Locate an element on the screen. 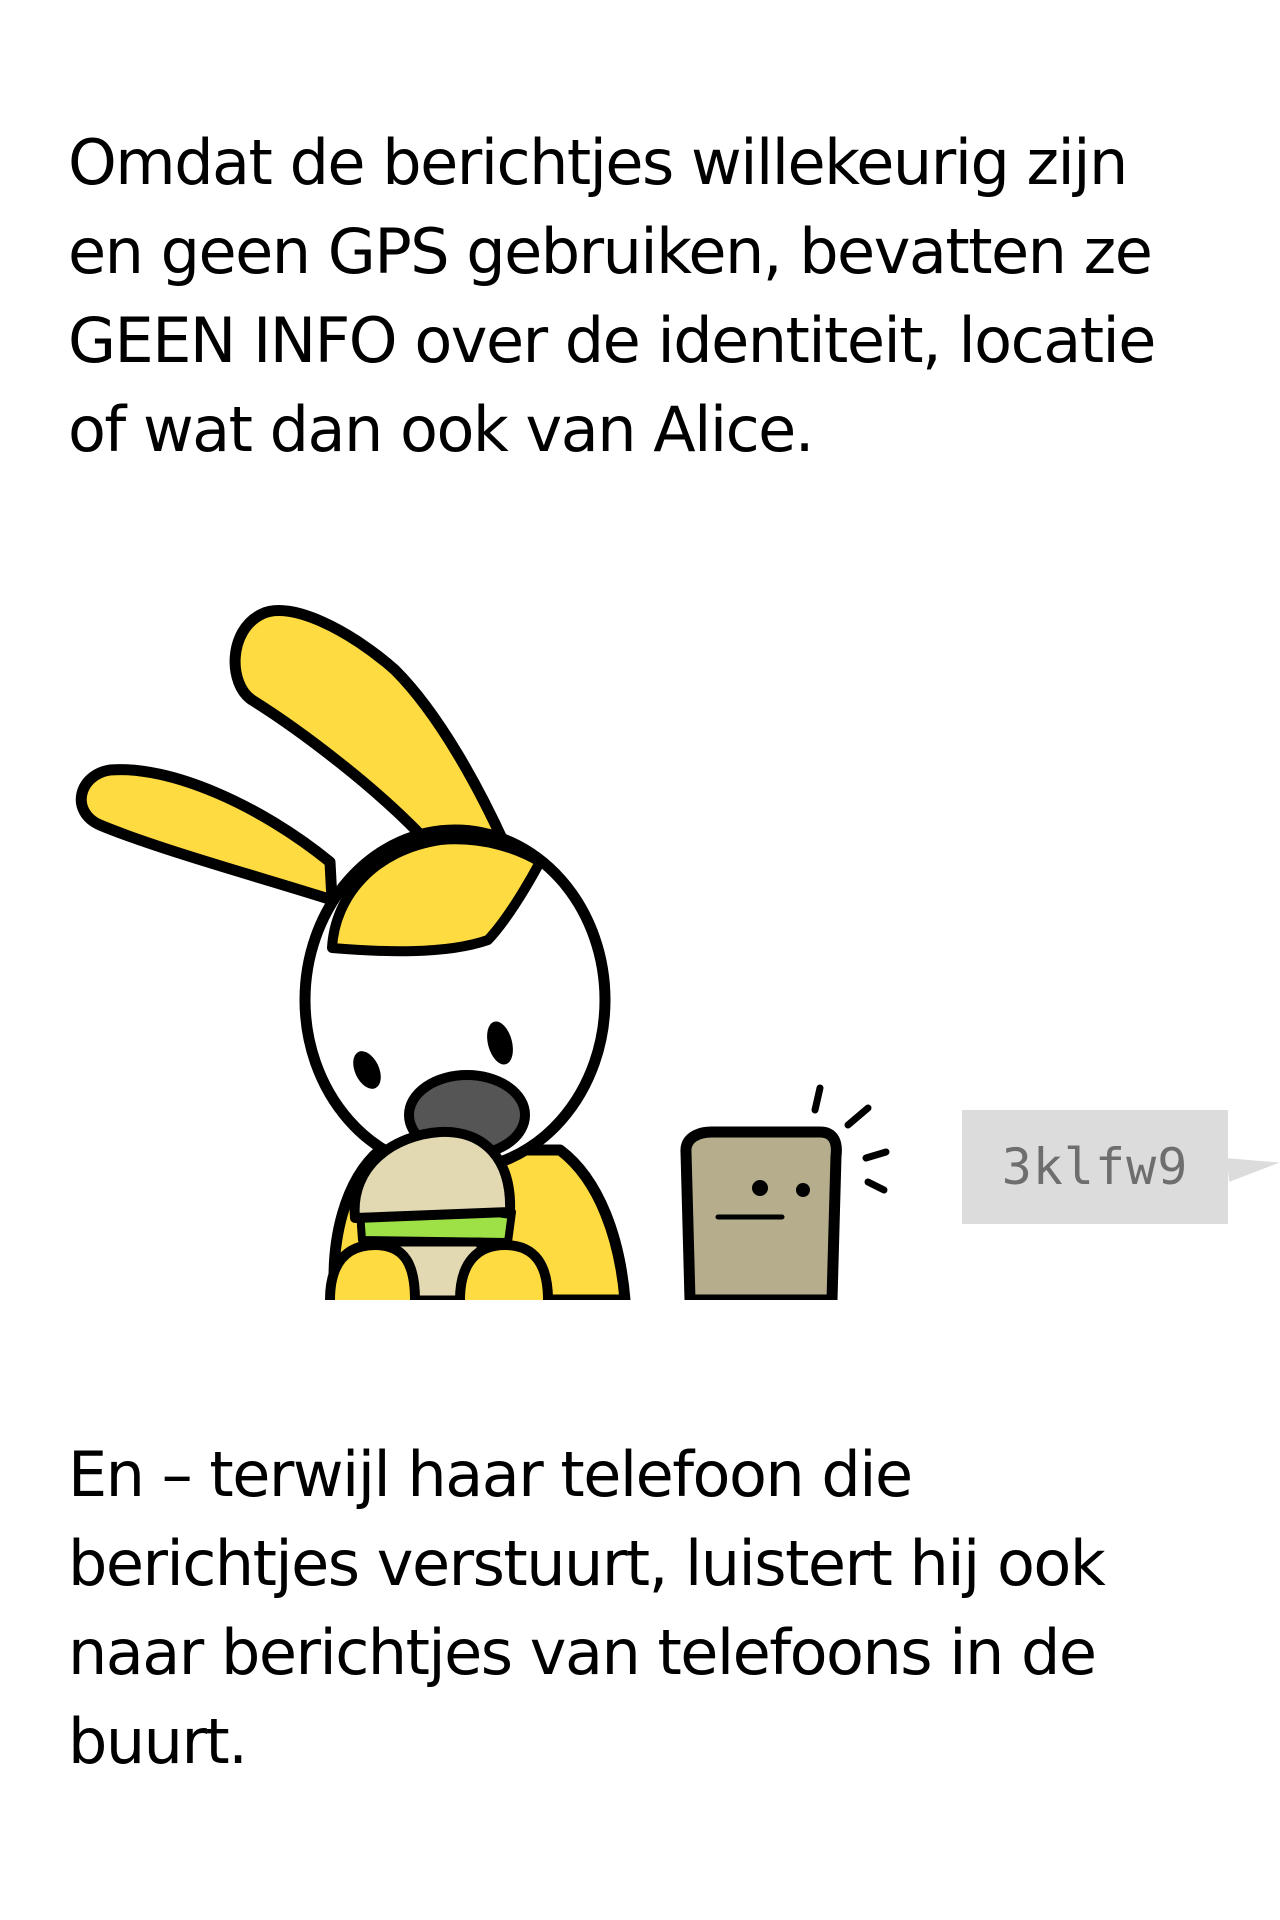  rabbit-left-hand is located at coordinates (372, 1270).